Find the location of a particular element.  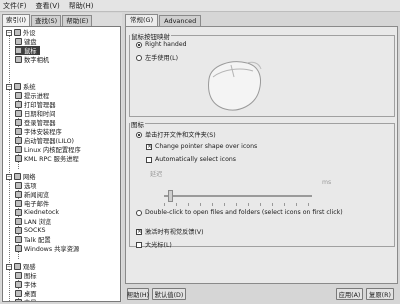

tree-item-system-5: 字体安装程序 is located at coordinates (38, 131).